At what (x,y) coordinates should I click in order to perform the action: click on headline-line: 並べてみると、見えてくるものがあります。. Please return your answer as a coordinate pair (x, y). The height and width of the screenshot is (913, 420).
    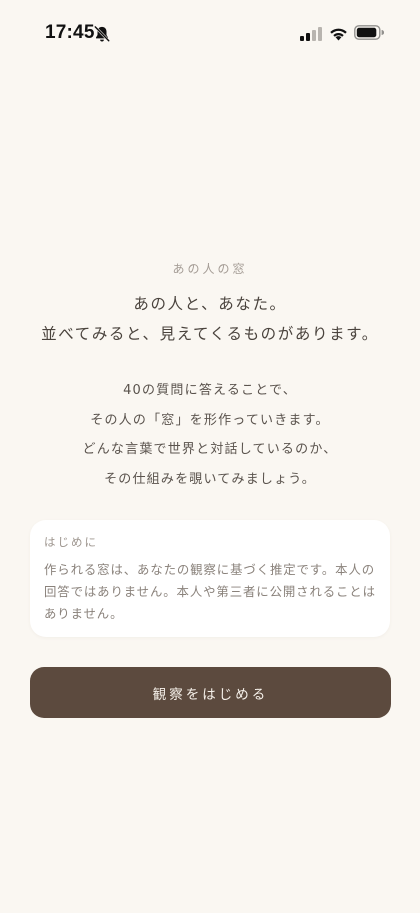
    Looking at the image, I should click on (210, 334).